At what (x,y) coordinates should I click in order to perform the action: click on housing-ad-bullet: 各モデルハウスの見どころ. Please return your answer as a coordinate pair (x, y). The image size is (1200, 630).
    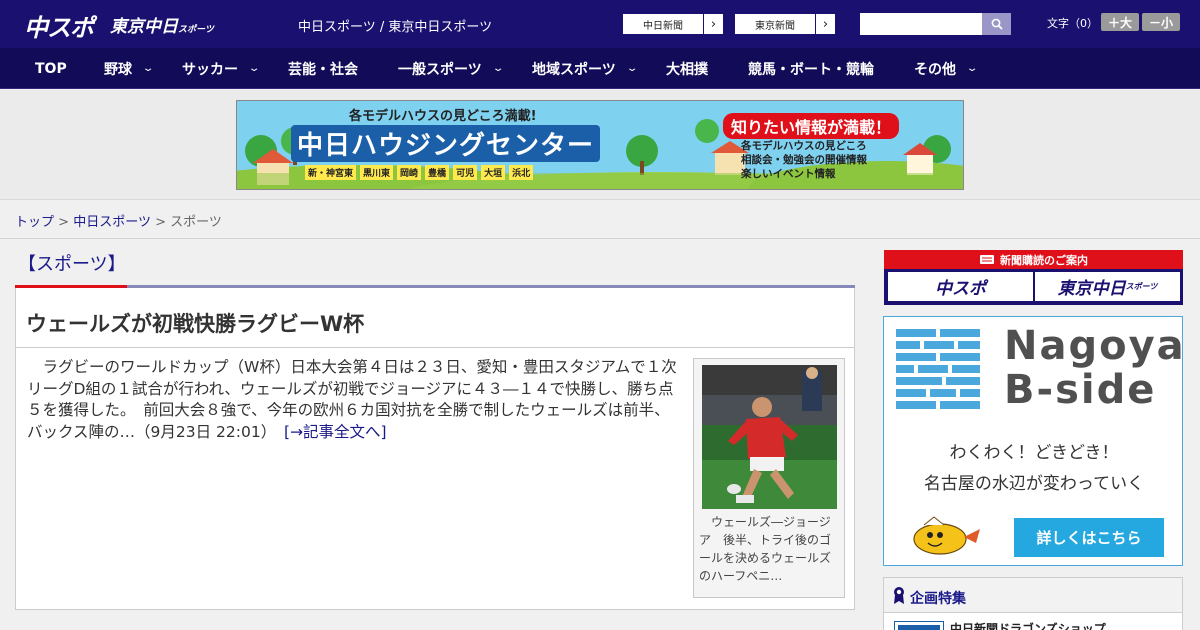
    Looking at the image, I should click on (804, 146).